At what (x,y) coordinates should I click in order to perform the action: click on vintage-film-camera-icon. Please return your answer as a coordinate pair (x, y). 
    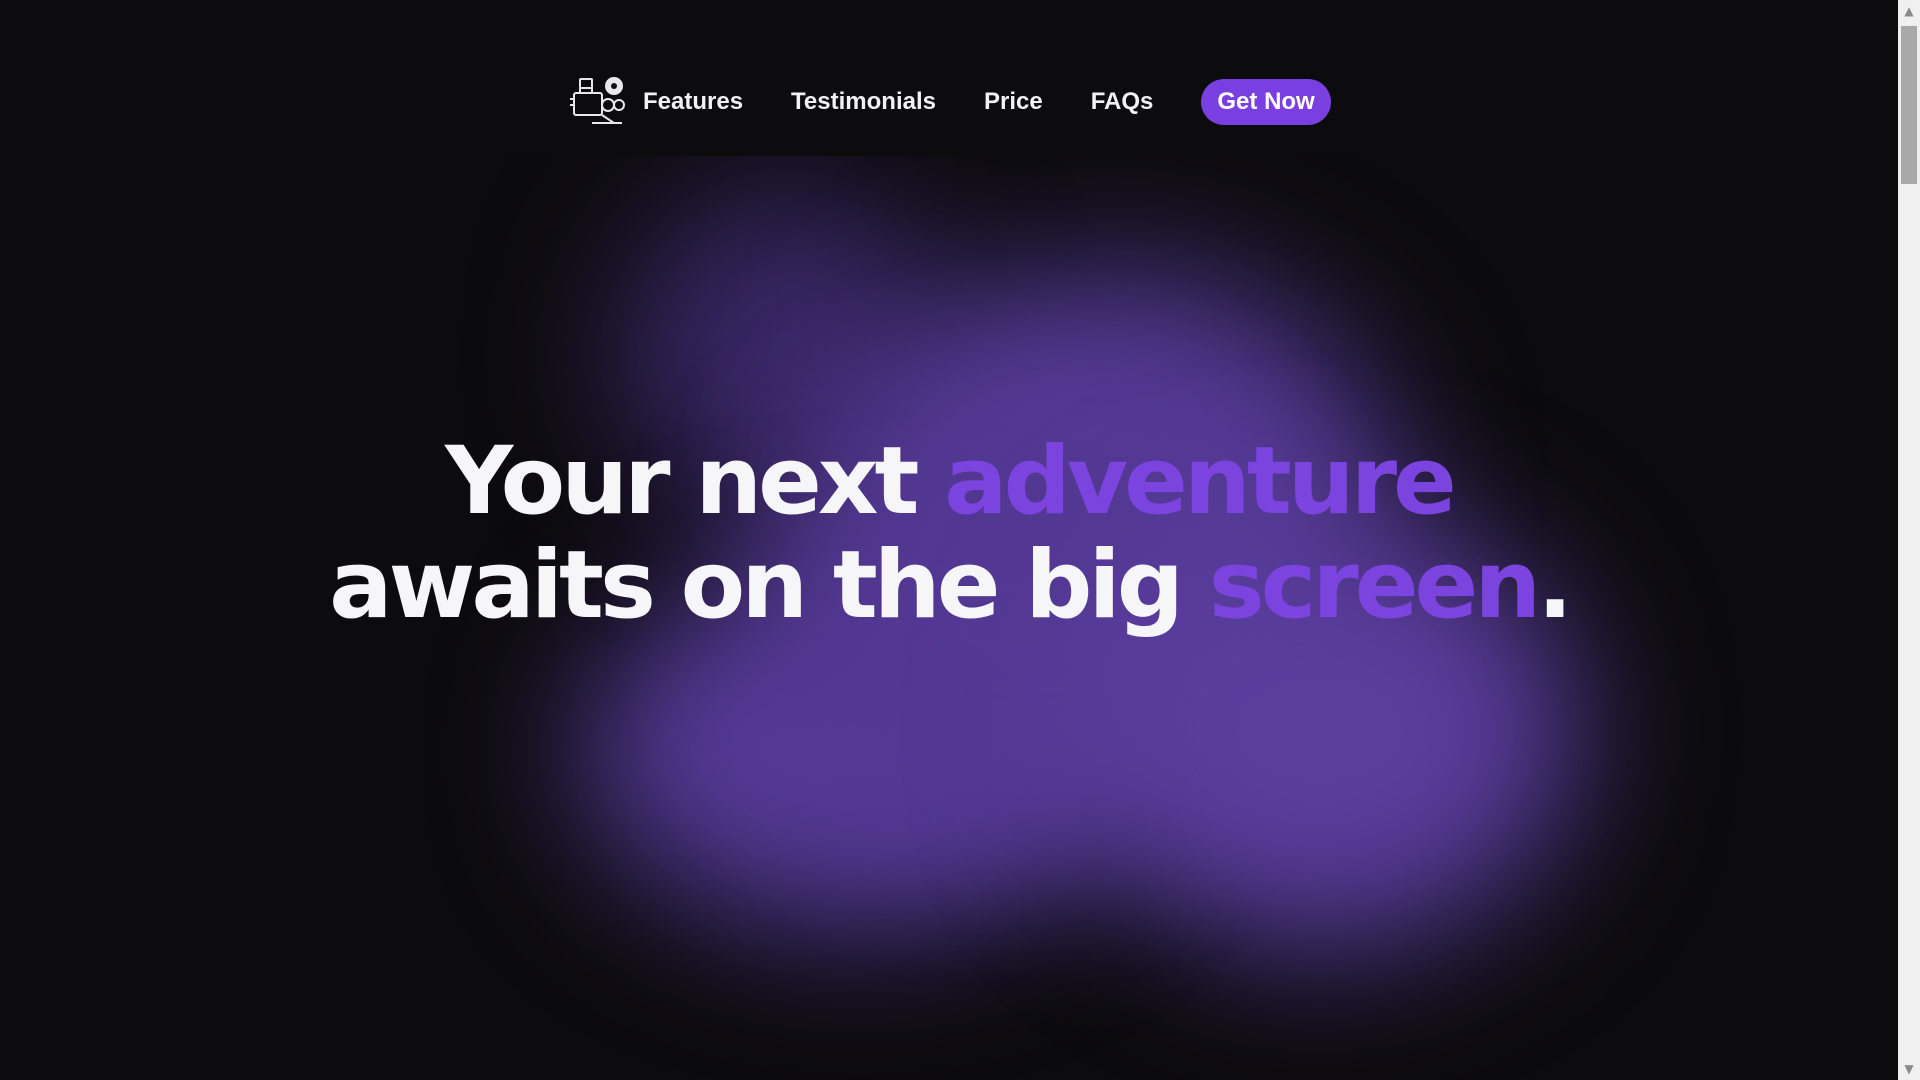
    Looking at the image, I should click on (596, 102).